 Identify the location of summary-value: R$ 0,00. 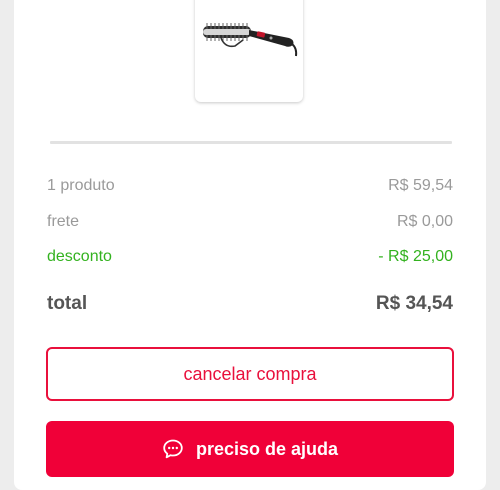
(424, 221).